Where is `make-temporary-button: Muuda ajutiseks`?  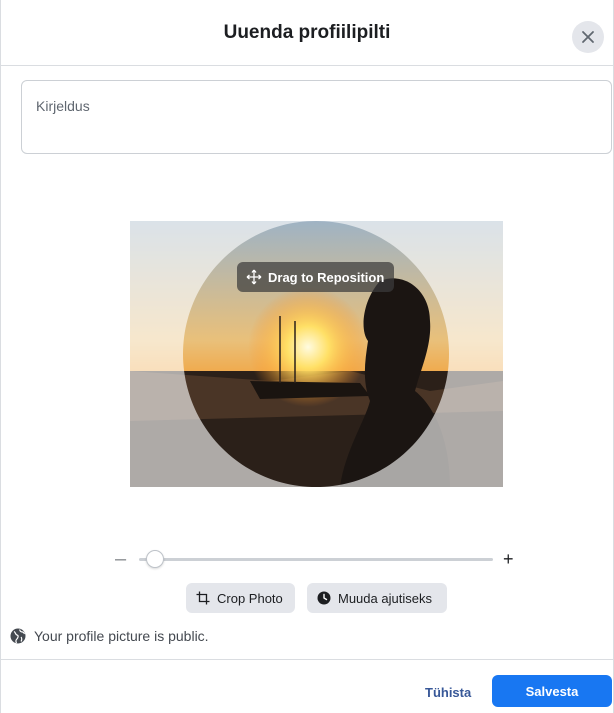 make-temporary-button: Muuda ajutiseks is located at coordinates (377, 598).